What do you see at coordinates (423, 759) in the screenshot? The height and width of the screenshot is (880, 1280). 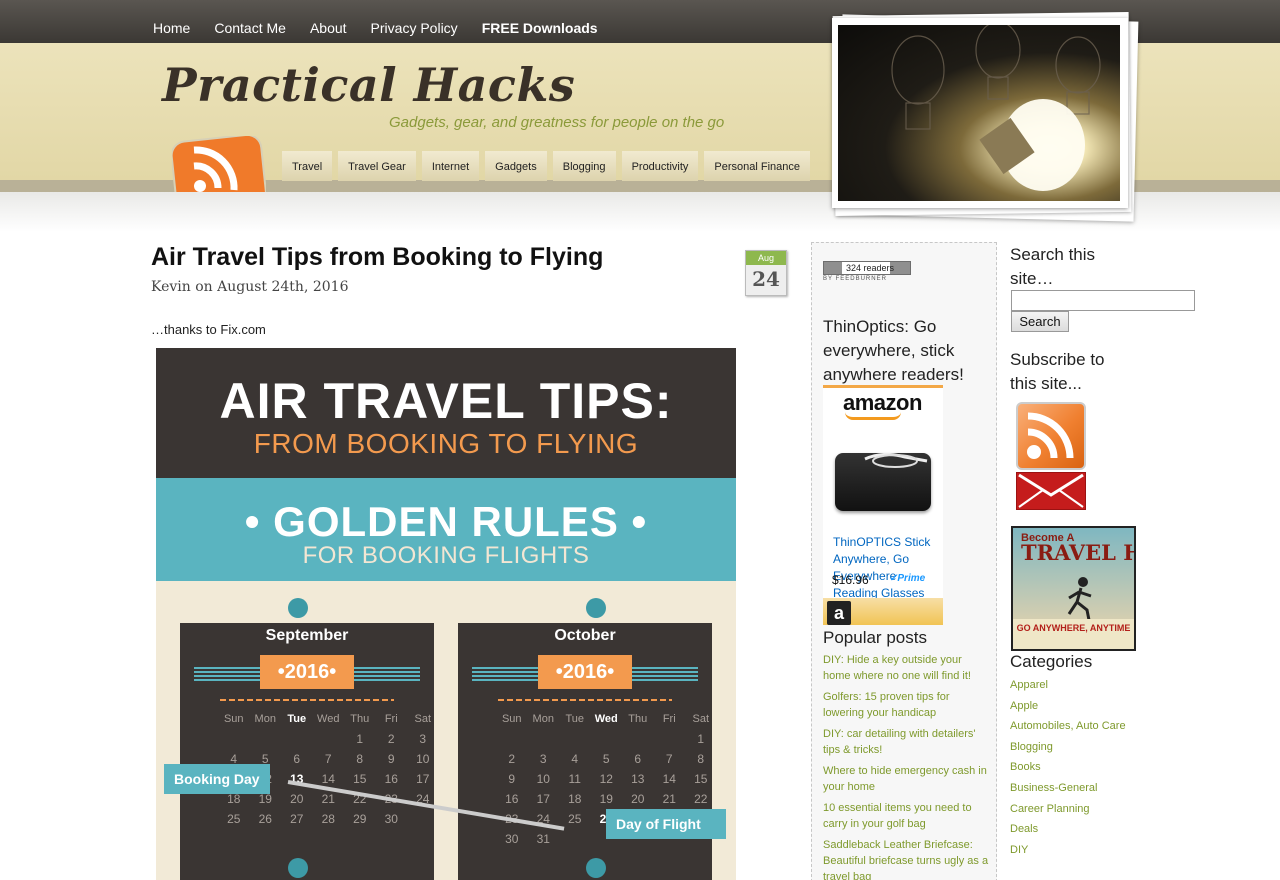 I see `calendar-day: 10` at bounding box center [423, 759].